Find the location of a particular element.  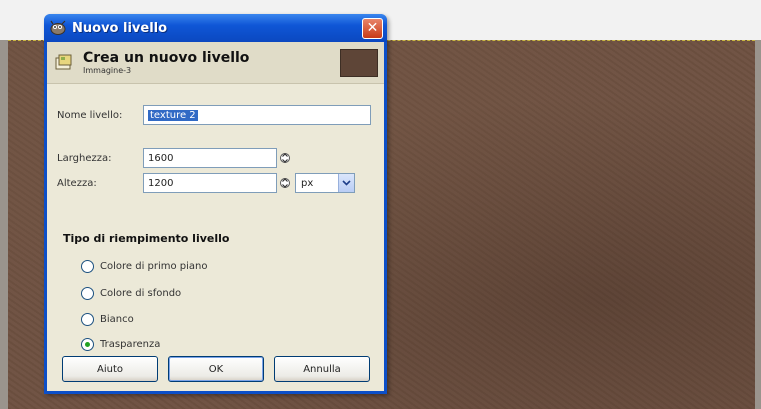

cancel-button: Annulla is located at coordinates (322, 369).